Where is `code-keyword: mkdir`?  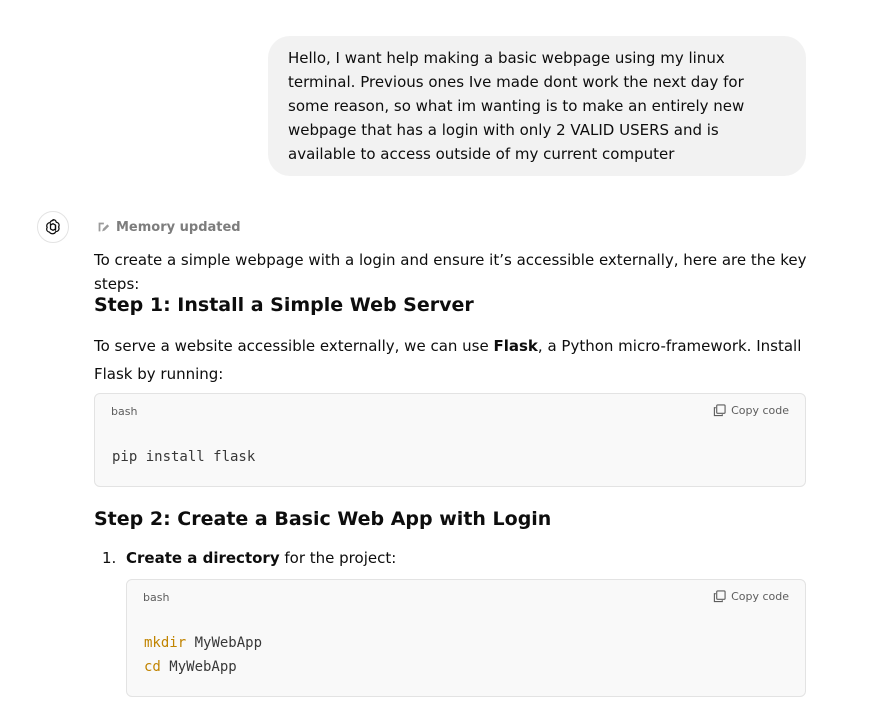 code-keyword: mkdir is located at coordinates (165, 643).